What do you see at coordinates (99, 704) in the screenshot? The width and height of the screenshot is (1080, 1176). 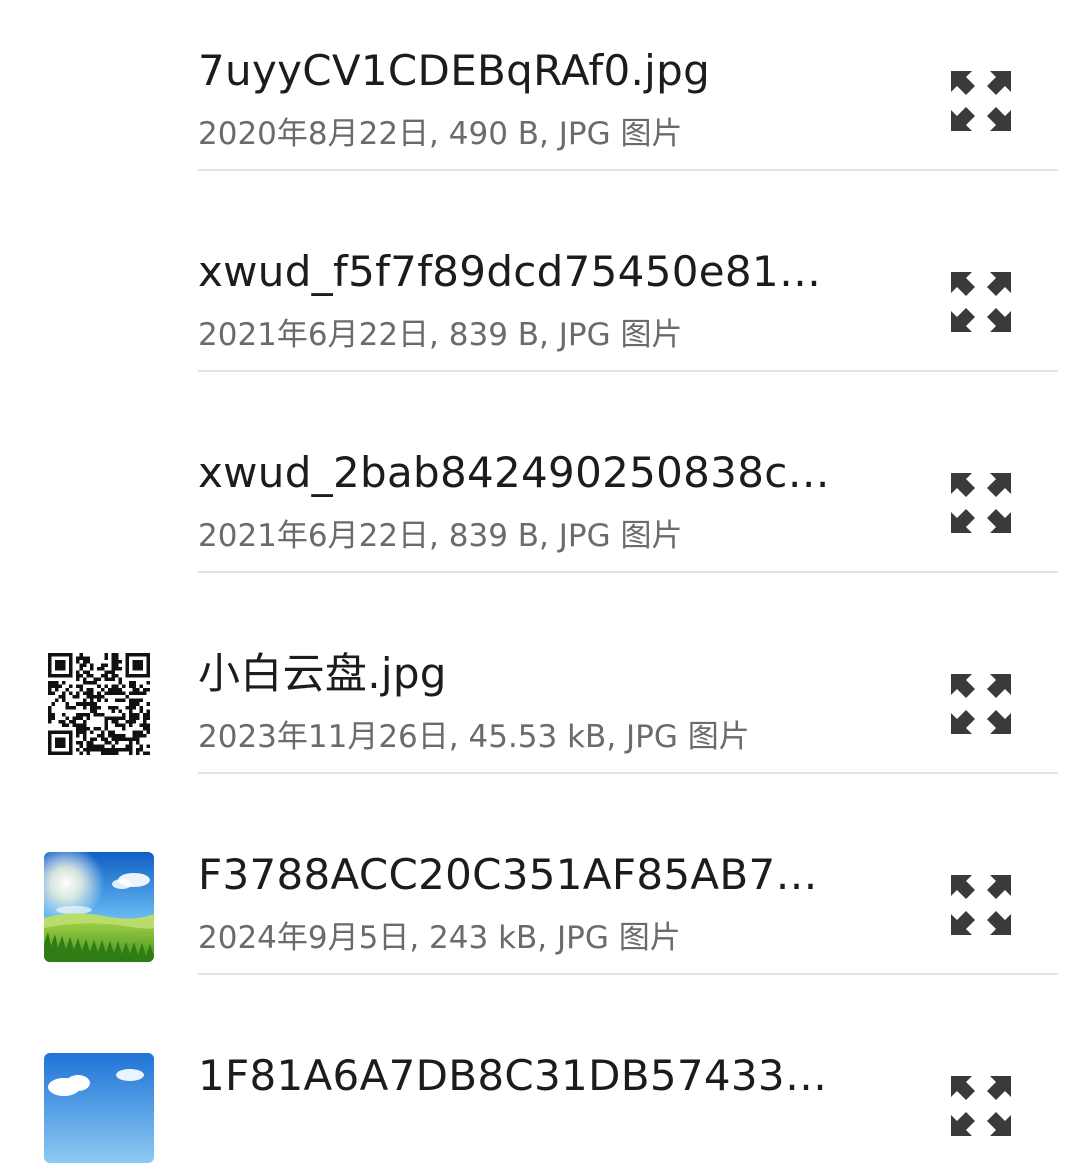 I see `qr-code-thumbnail` at bounding box center [99, 704].